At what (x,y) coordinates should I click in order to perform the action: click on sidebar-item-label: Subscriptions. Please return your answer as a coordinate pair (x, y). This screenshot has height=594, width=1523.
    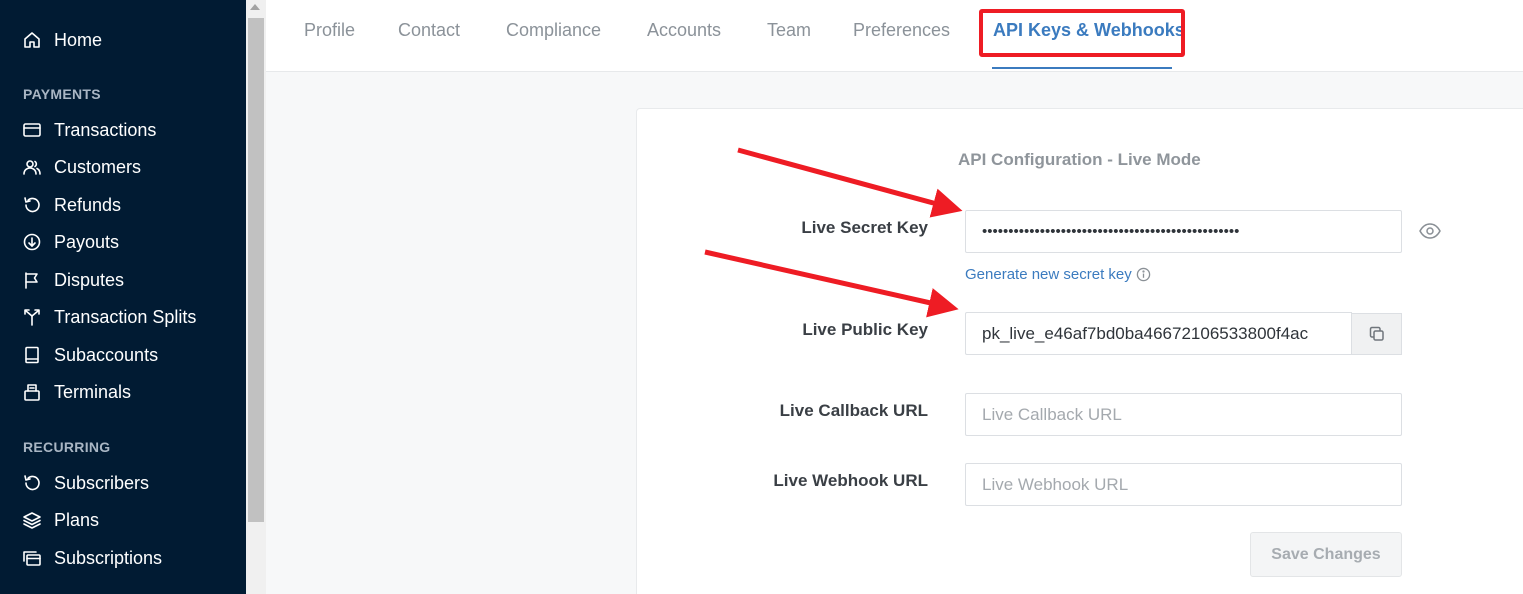
    Looking at the image, I should click on (108, 557).